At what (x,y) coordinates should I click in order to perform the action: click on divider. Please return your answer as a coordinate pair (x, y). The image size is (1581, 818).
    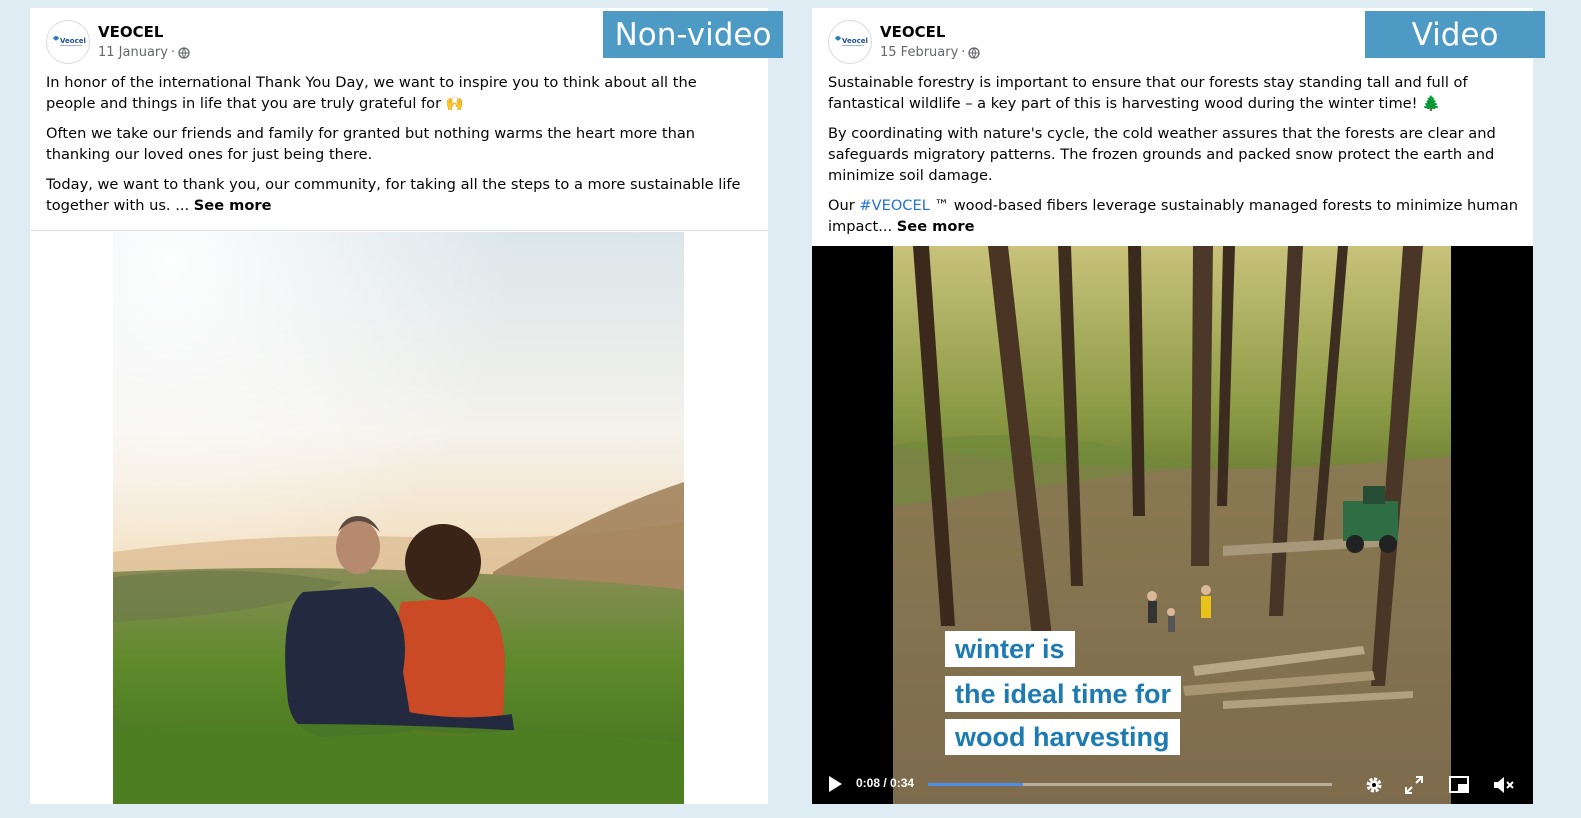
    Looking at the image, I should click on (399, 230).